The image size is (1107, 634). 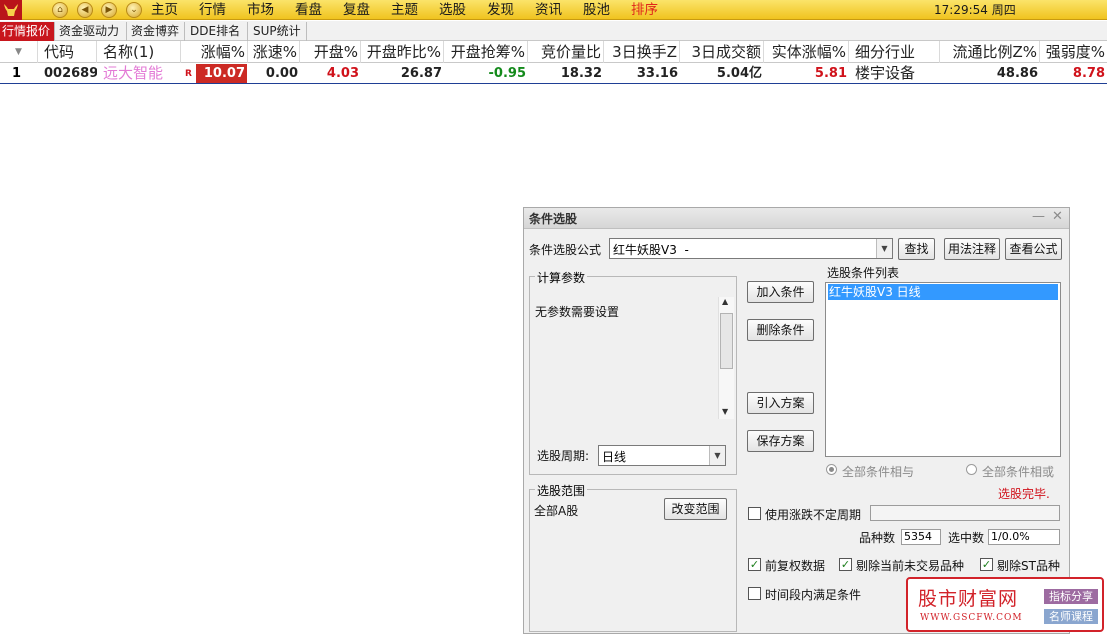 I want to click on row-change-pct: 10.07, so click(x=221, y=73).